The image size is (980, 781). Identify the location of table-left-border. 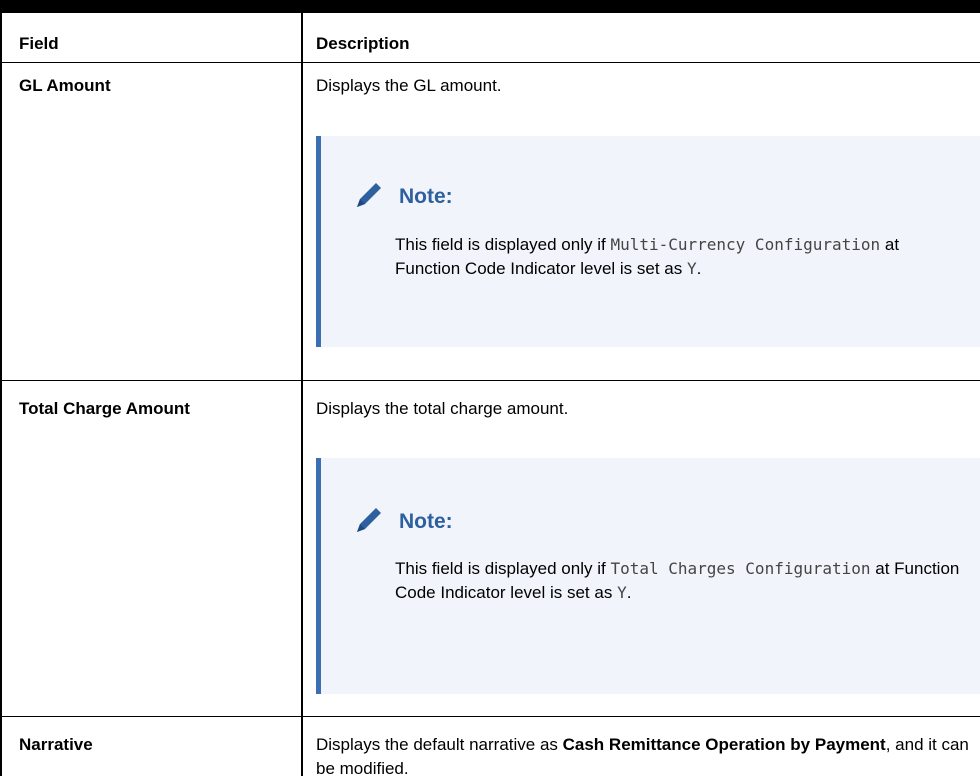
(1, 388).